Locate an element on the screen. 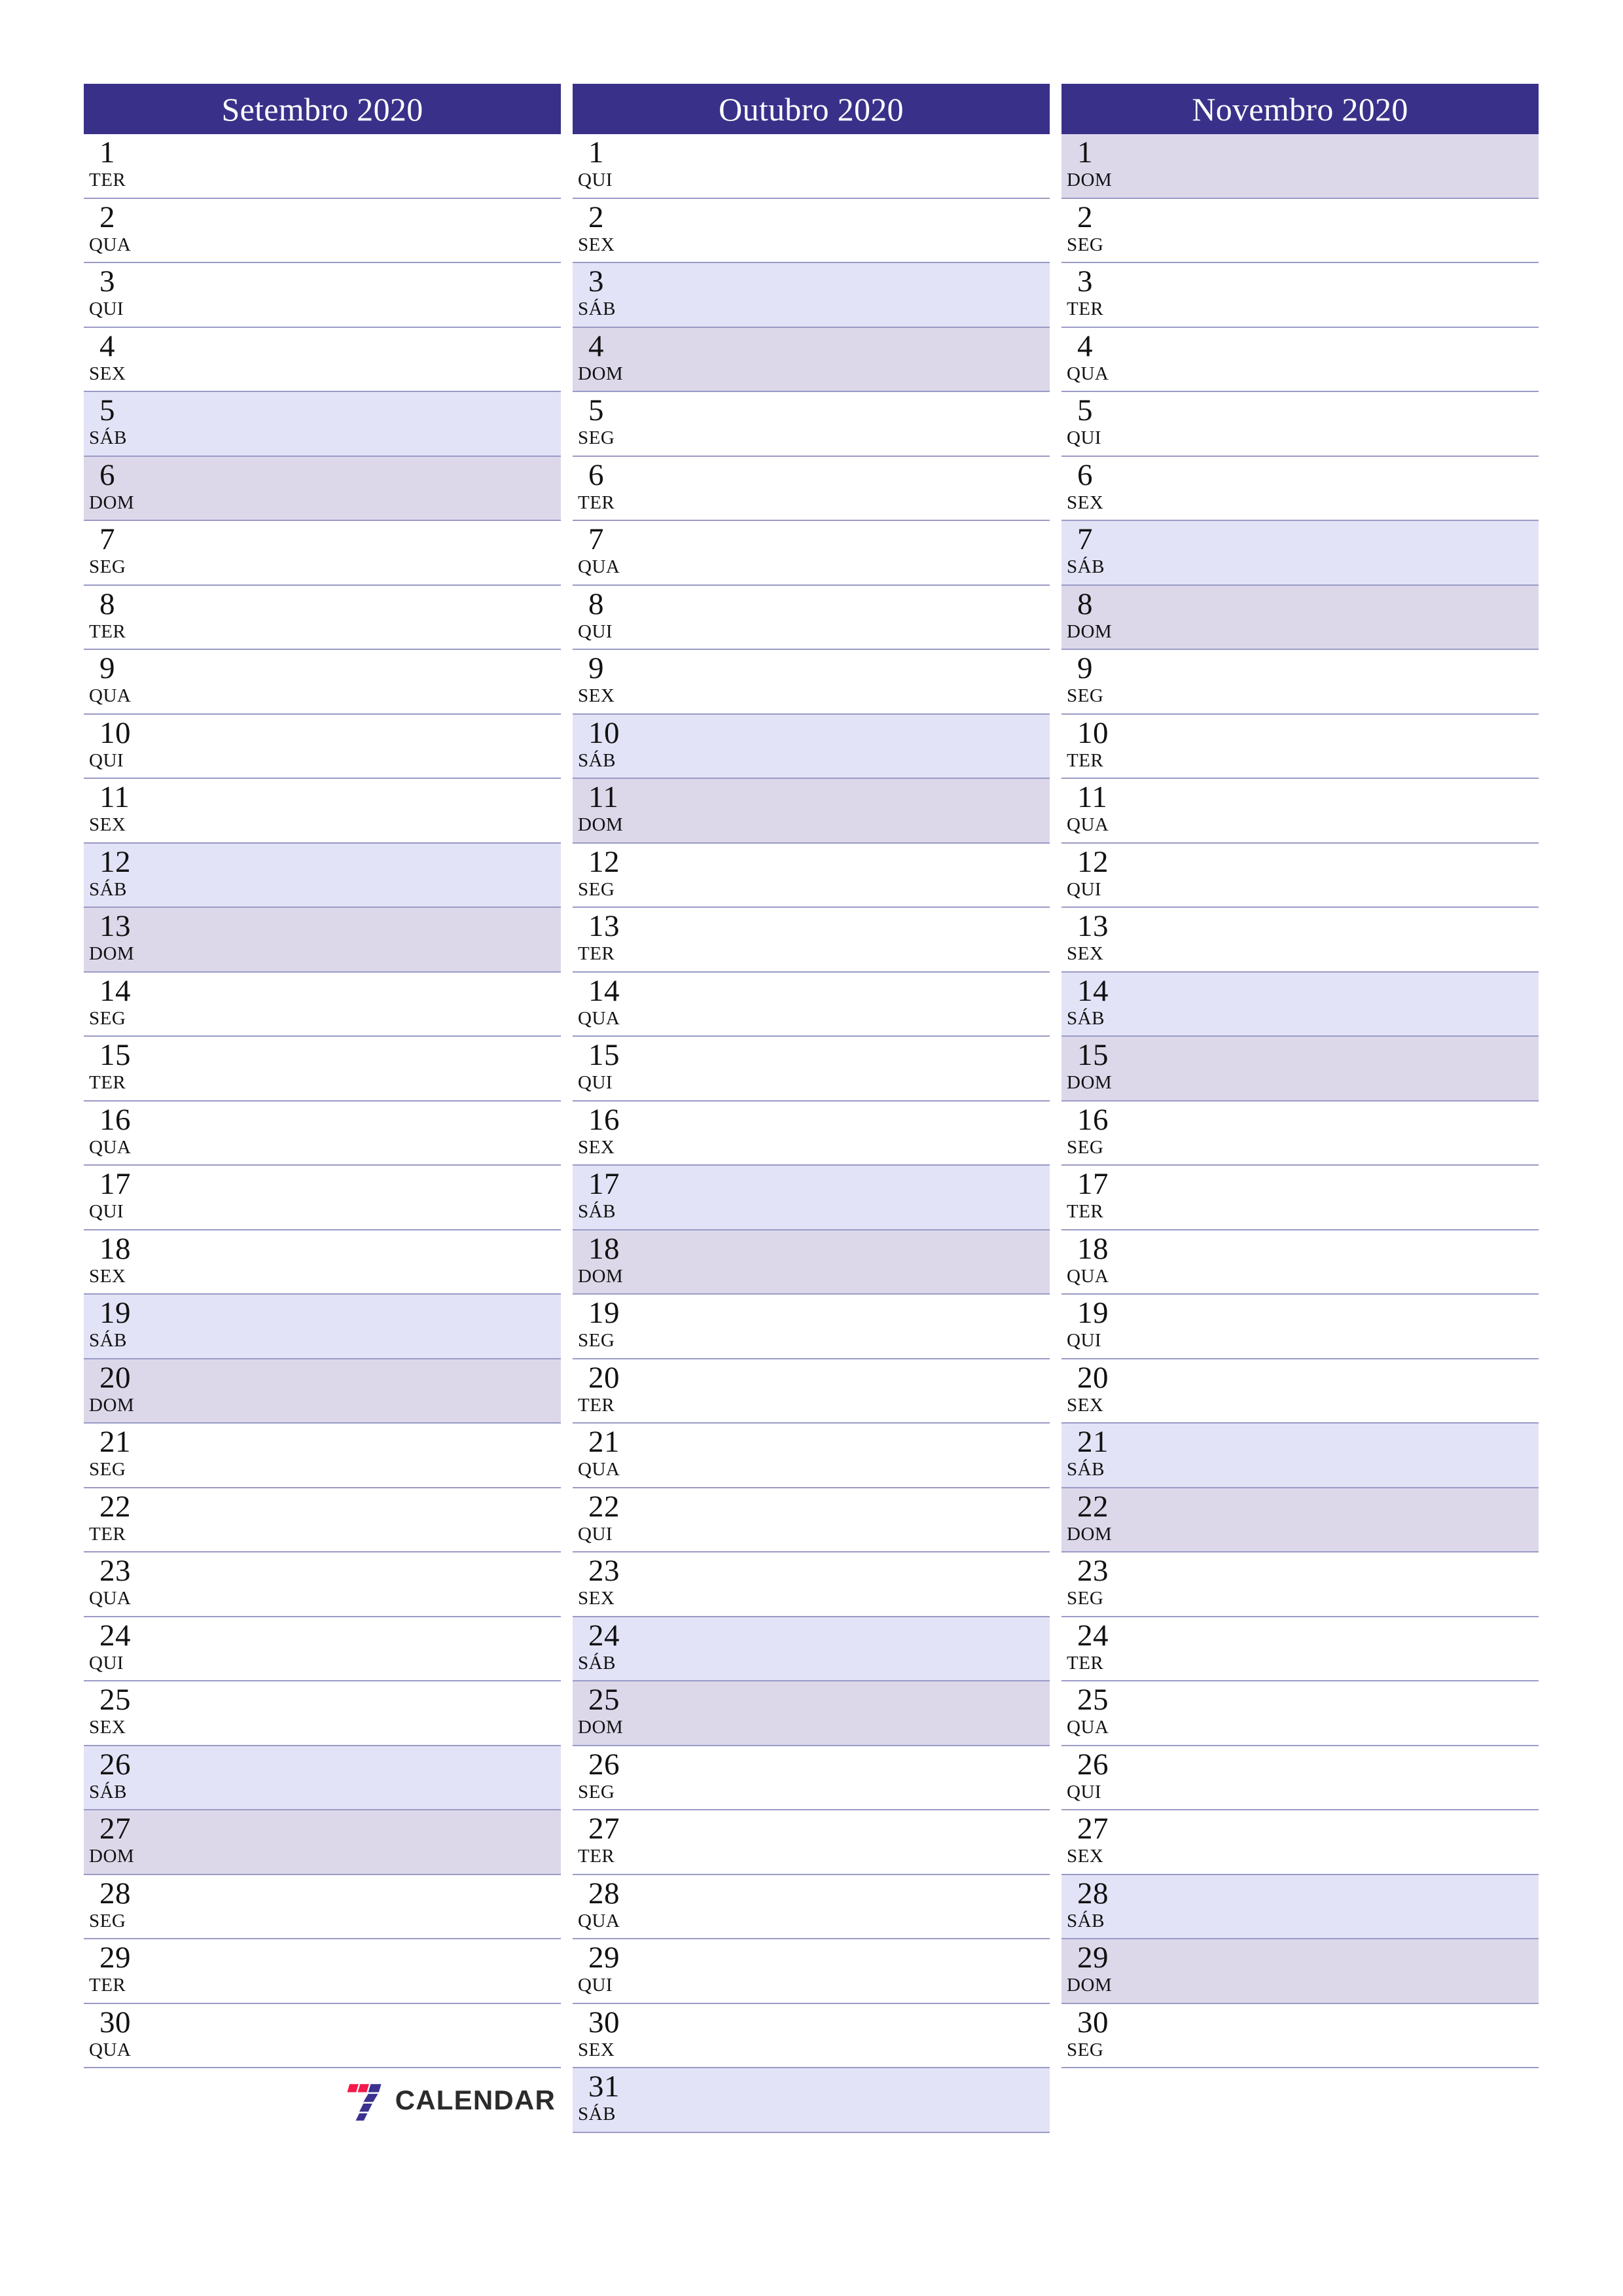 This screenshot has height=2296, width=1623. day-row: 30 QUA is located at coordinates (322, 2035).